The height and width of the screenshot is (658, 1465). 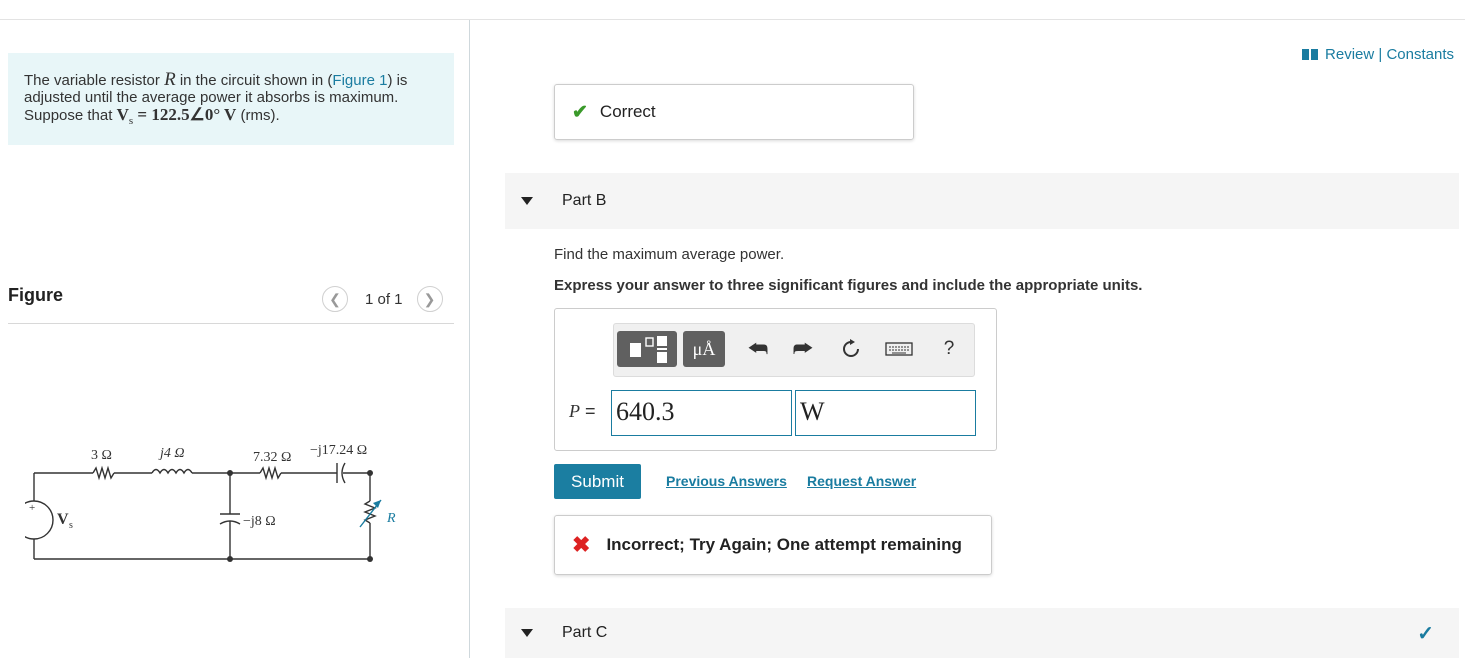 I want to click on resistor-variable: R, so click(x=170, y=79).